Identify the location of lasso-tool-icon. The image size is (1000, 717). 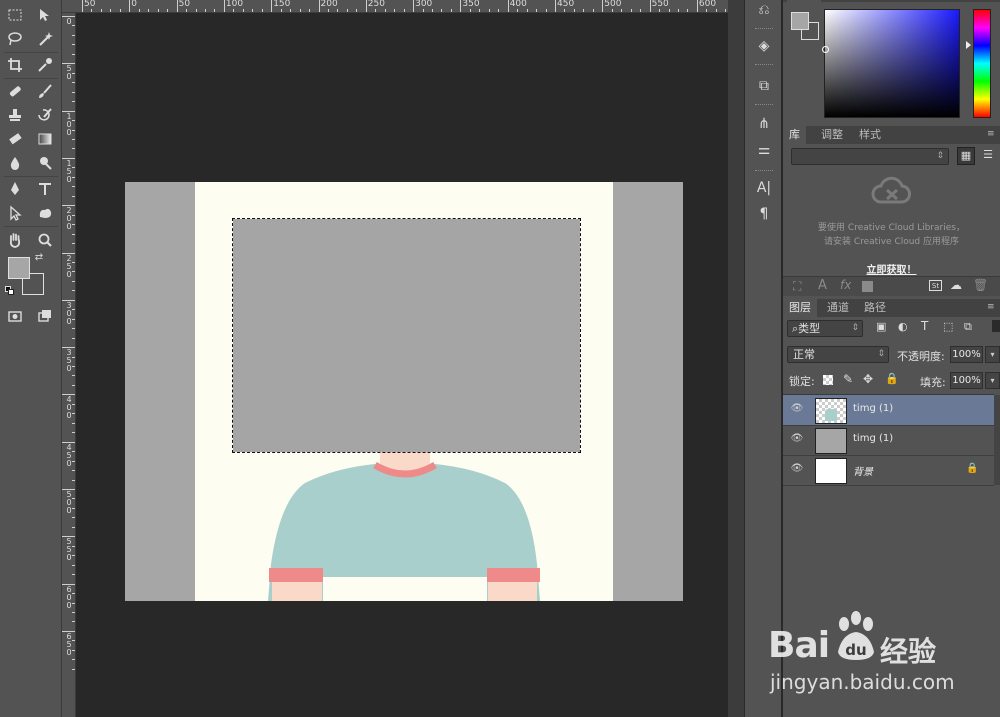
(15, 39).